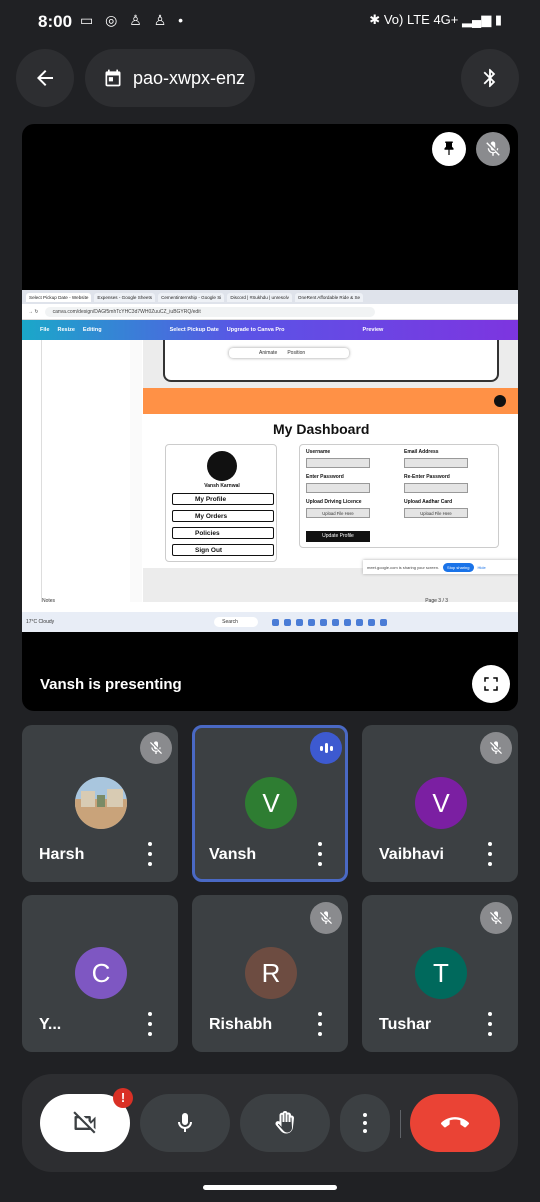 This screenshot has height=1202, width=540. Describe the element at coordinates (490, 78) in the screenshot. I see `bluetooth-audio-button` at that location.